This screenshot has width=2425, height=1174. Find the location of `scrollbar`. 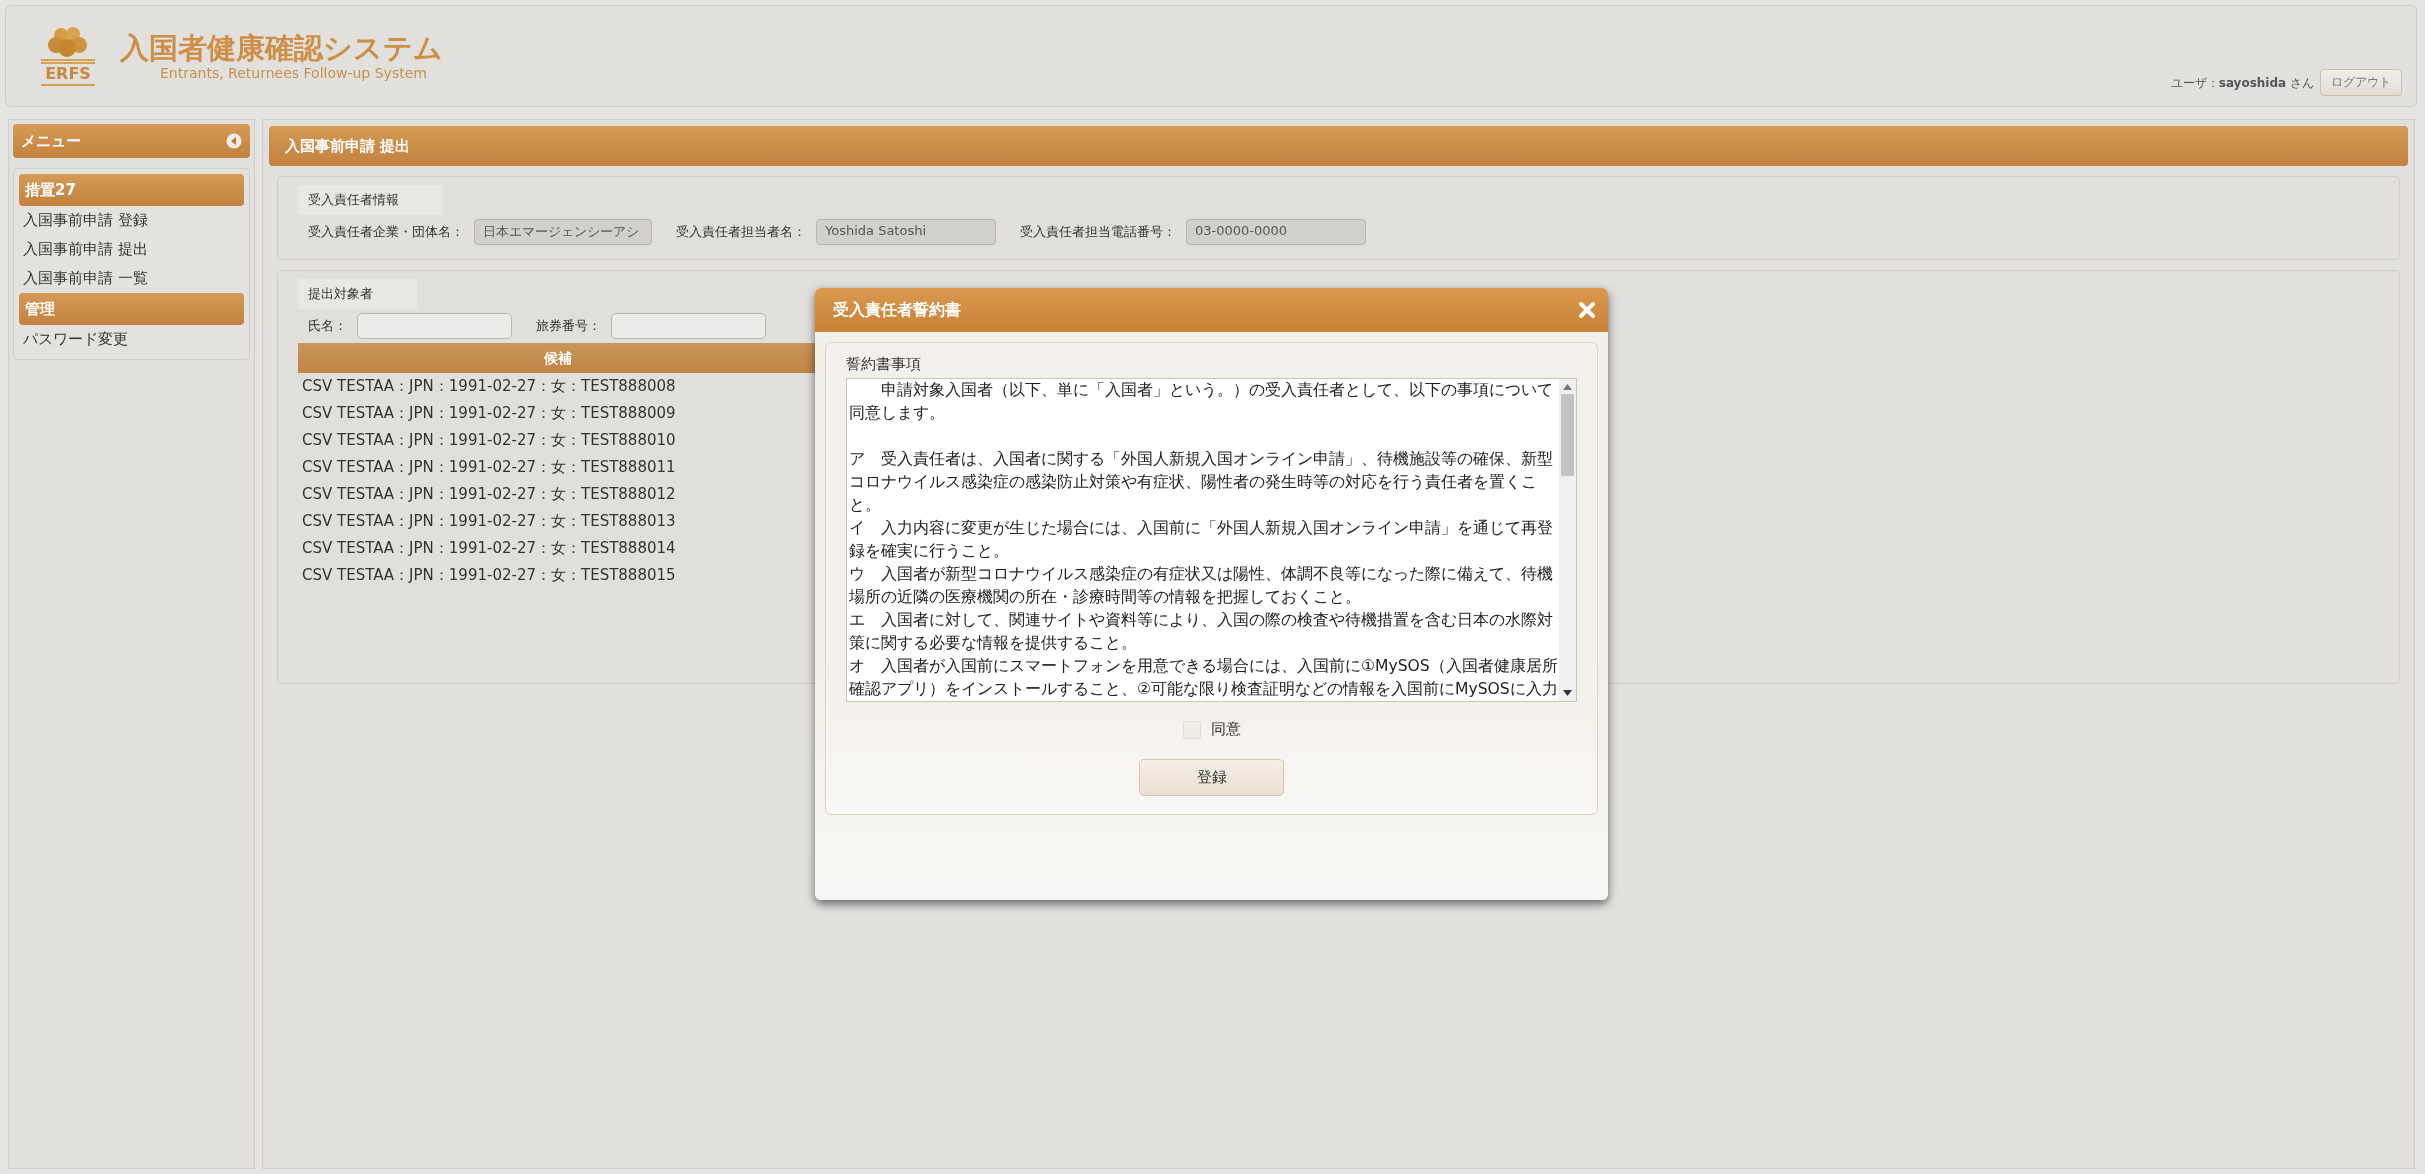

scrollbar is located at coordinates (1567, 540).